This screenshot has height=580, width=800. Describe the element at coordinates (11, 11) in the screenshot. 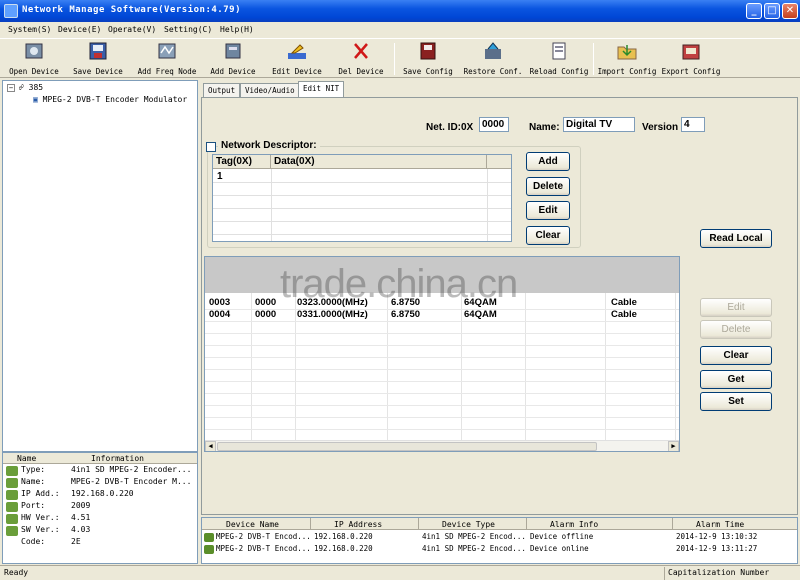

I see `app-icon` at that location.